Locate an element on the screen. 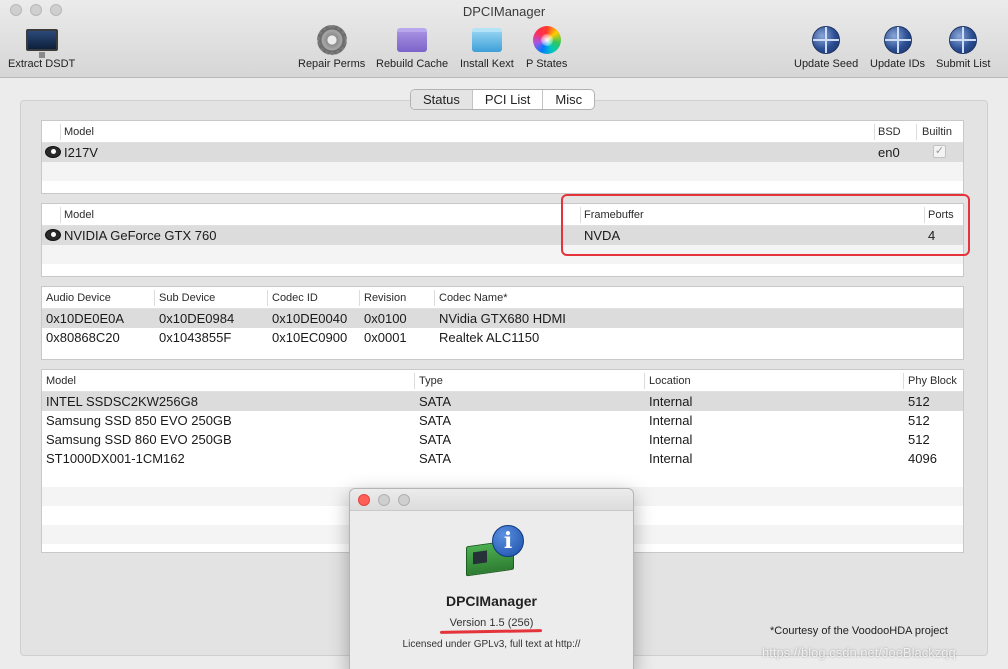  gear-icon is located at coordinates (331, 40).